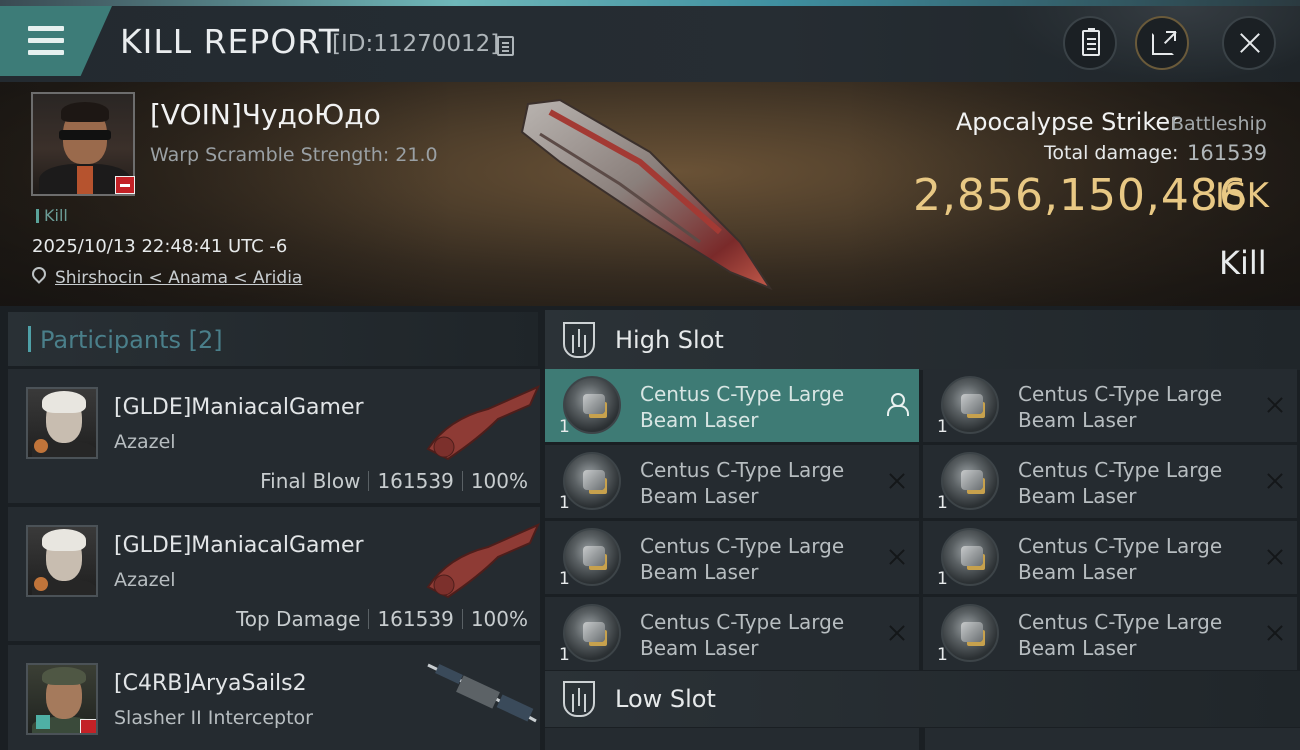 Image resolution: width=1300 pixels, height=750 pixels. I want to click on participant-name: [C4RB]AryaSails2, so click(210, 683).